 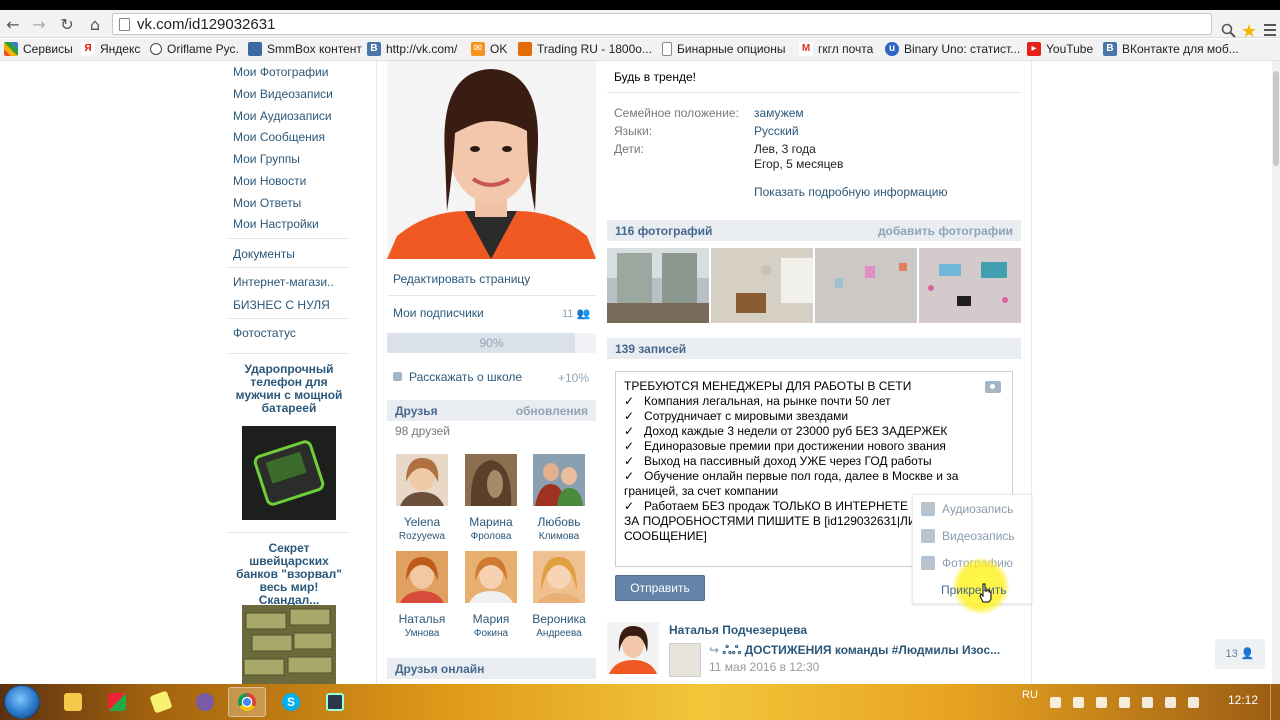 I want to click on chrome-menu-icon, so click(x=1270, y=31).